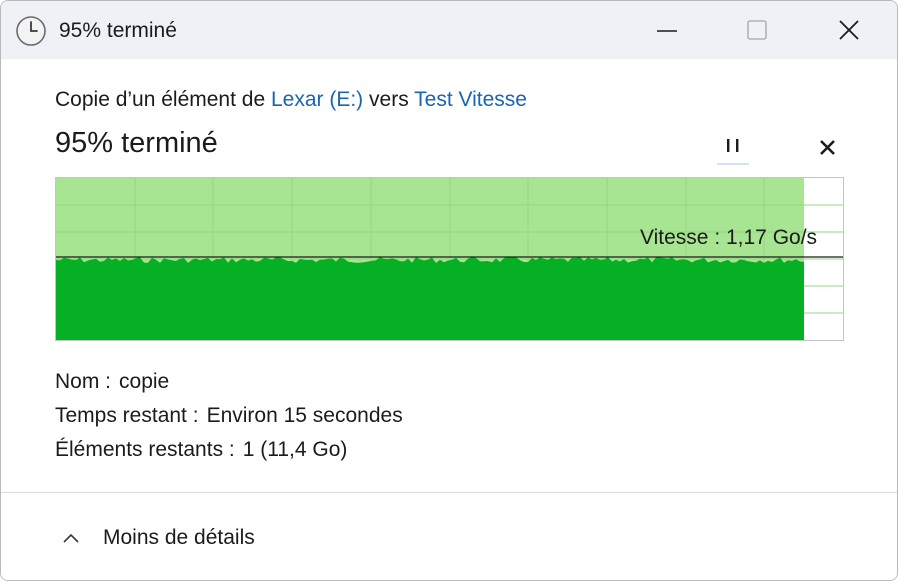  I want to click on close-window-button, so click(849, 30).